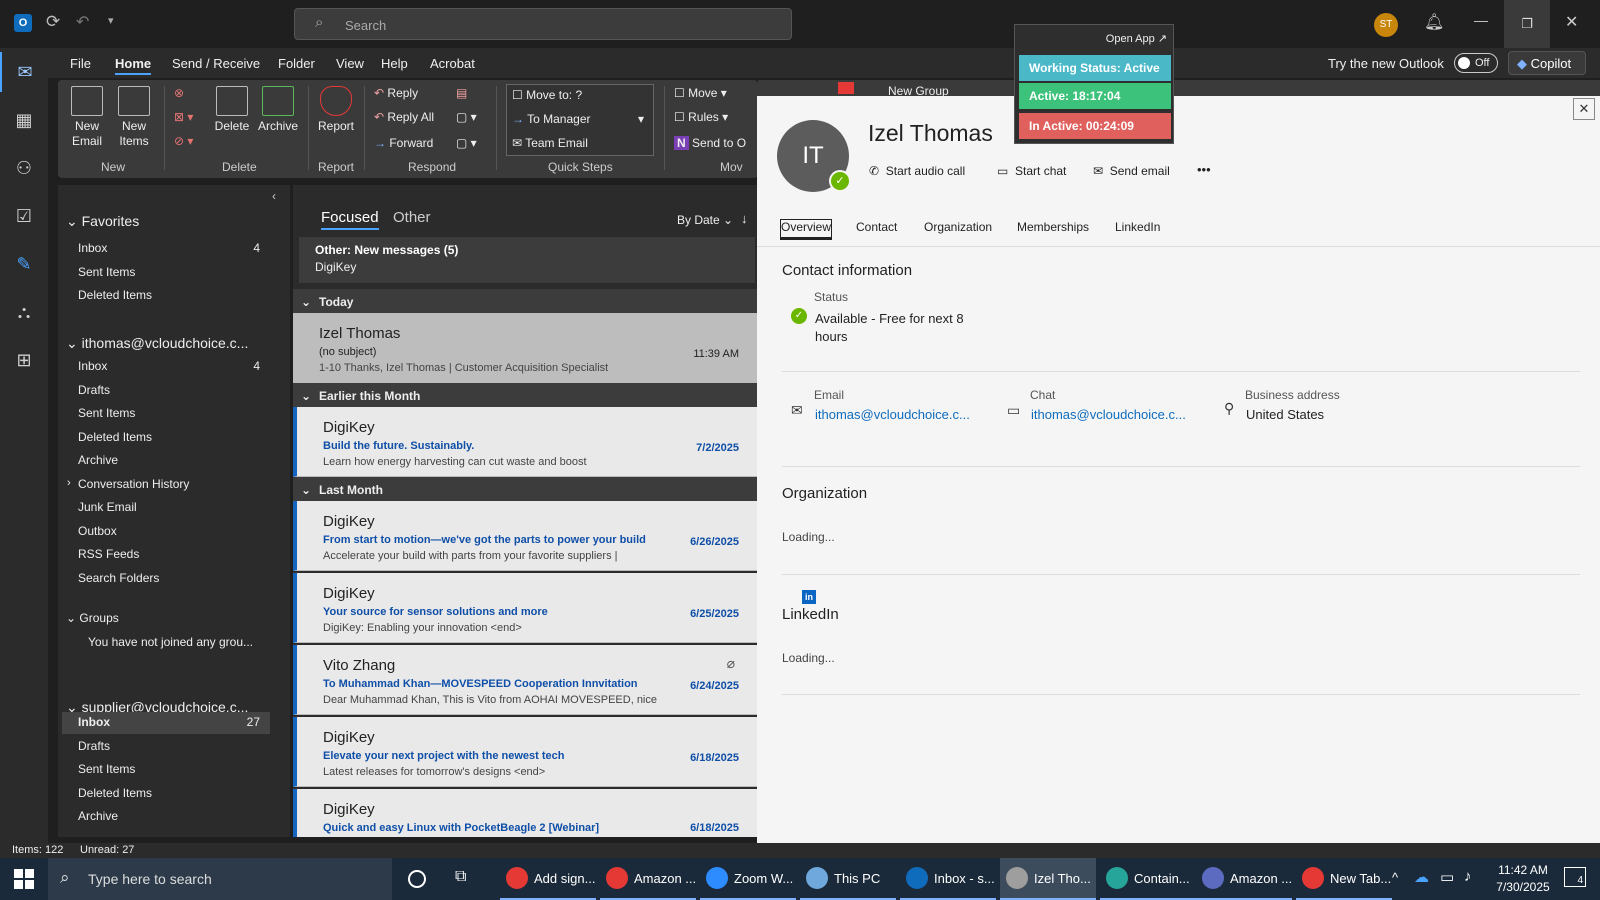 The image size is (1600, 900). What do you see at coordinates (525, 395) in the screenshot?
I see `section-earlier: ⌄ Earlier this Month` at bounding box center [525, 395].